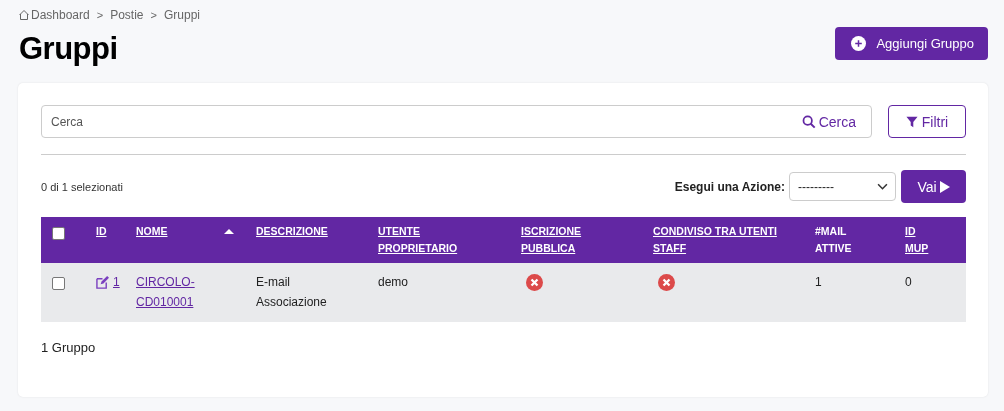 This screenshot has height=411, width=1004. What do you see at coordinates (101, 231) in the screenshot?
I see `column-header-link: ID` at bounding box center [101, 231].